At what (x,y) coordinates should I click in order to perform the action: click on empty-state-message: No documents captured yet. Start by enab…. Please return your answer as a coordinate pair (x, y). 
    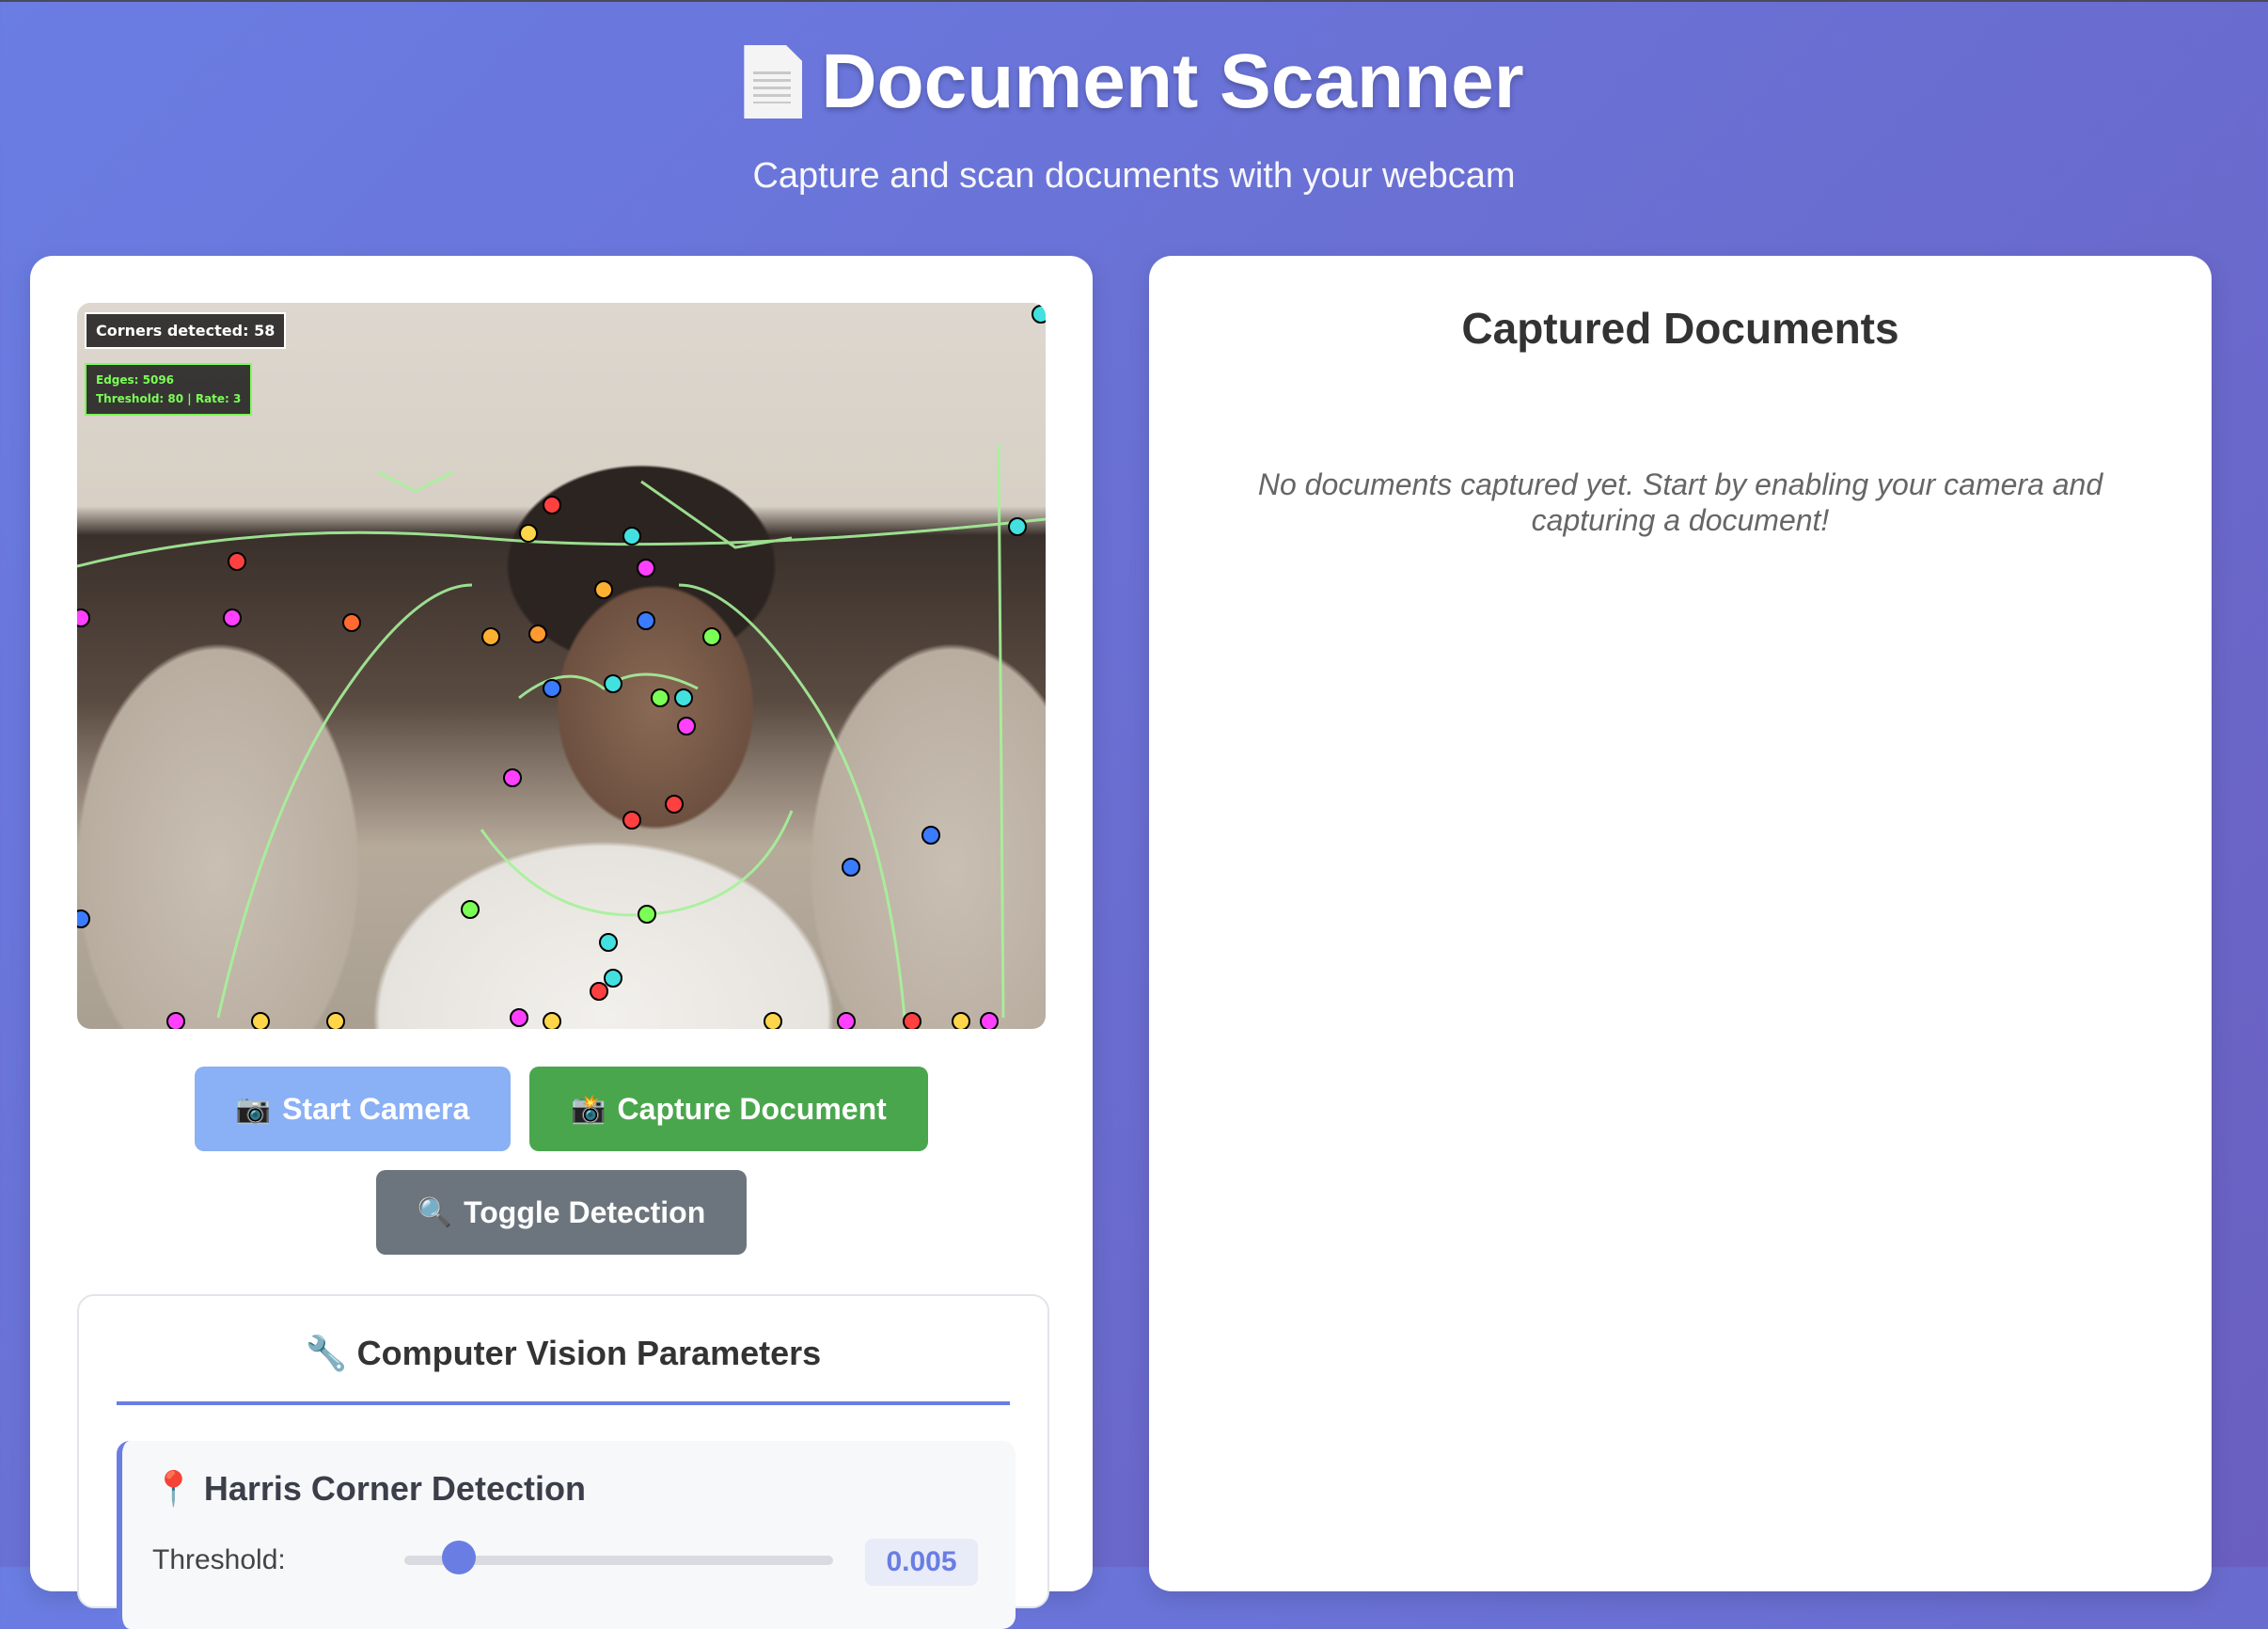
    Looking at the image, I should click on (1680, 502).